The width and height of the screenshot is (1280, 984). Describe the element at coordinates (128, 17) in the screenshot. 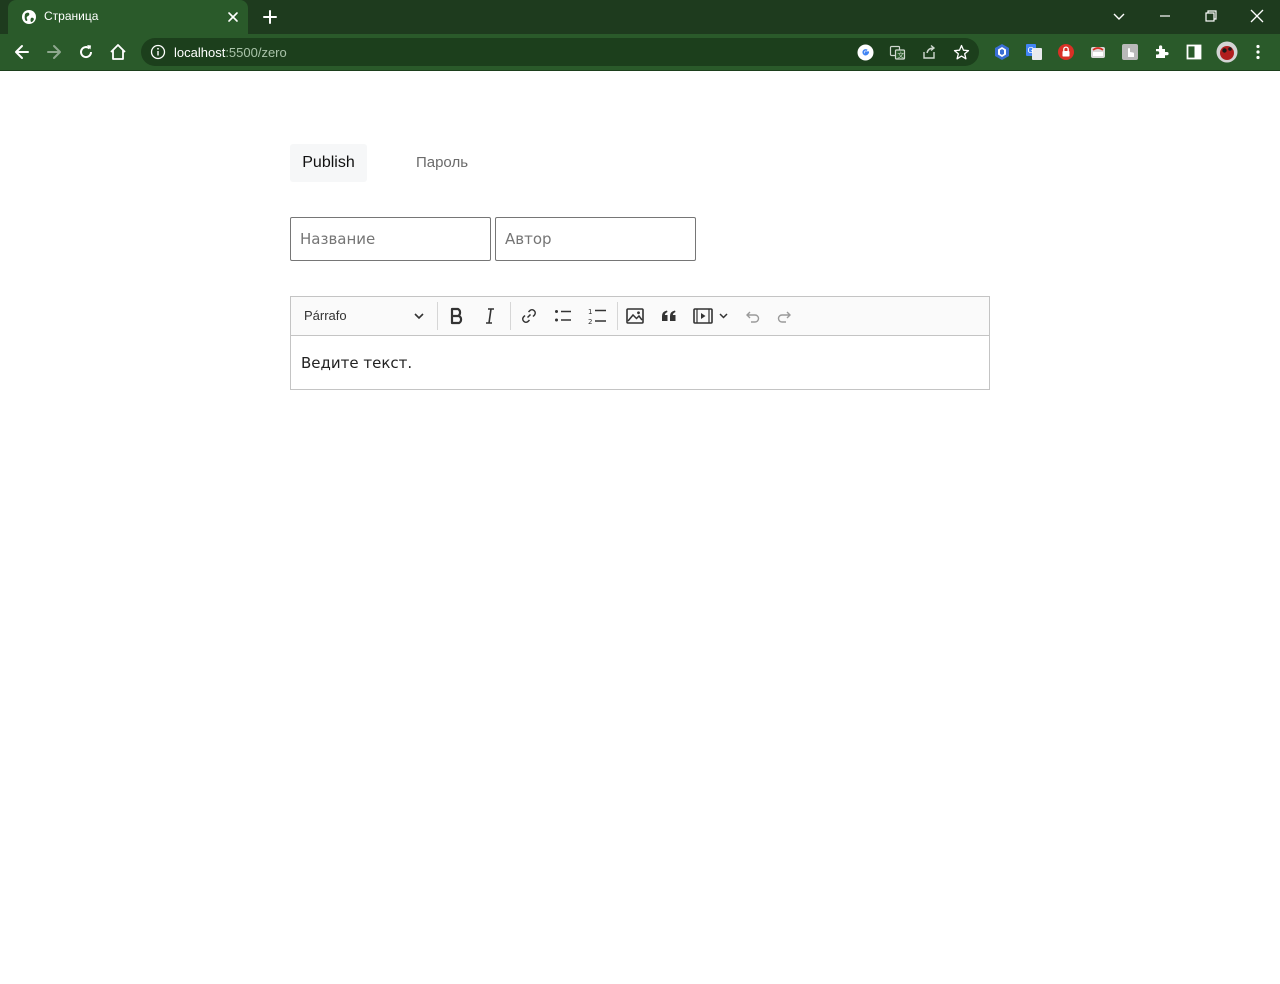

I see `browser-tab: Страница` at that location.